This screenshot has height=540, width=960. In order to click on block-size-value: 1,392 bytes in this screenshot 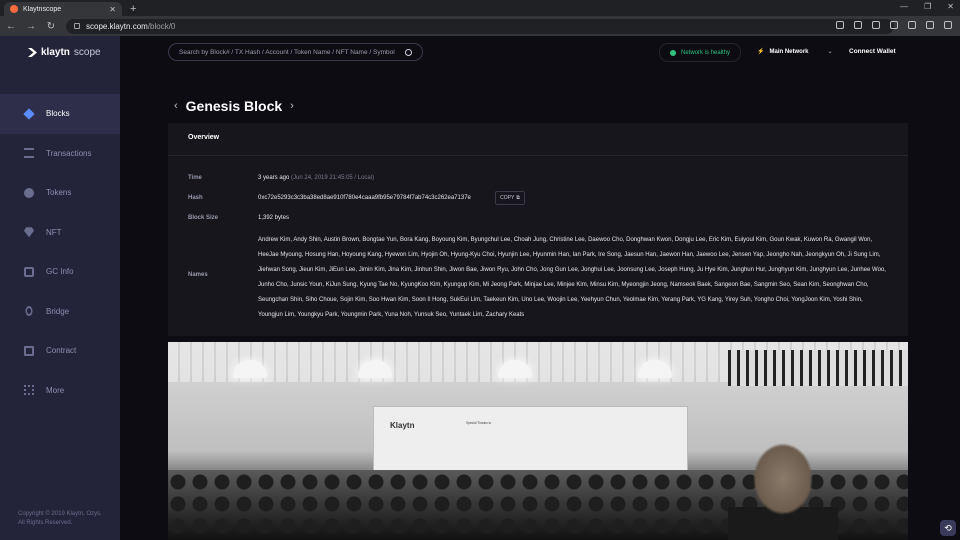, I will do `click(274, 218)`.